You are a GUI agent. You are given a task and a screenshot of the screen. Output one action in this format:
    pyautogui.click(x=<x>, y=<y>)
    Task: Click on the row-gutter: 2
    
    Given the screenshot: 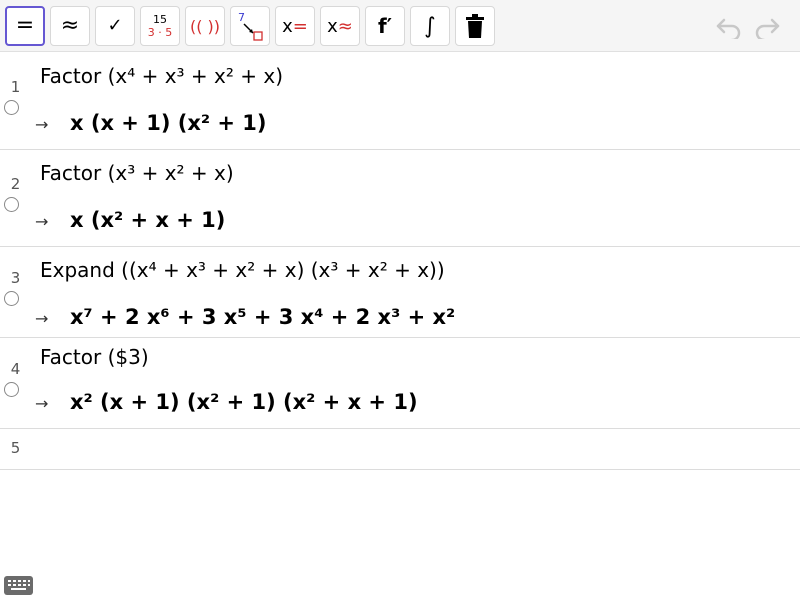 What is the action you would take?
    pyautogui.click(x=15, y=198)
    